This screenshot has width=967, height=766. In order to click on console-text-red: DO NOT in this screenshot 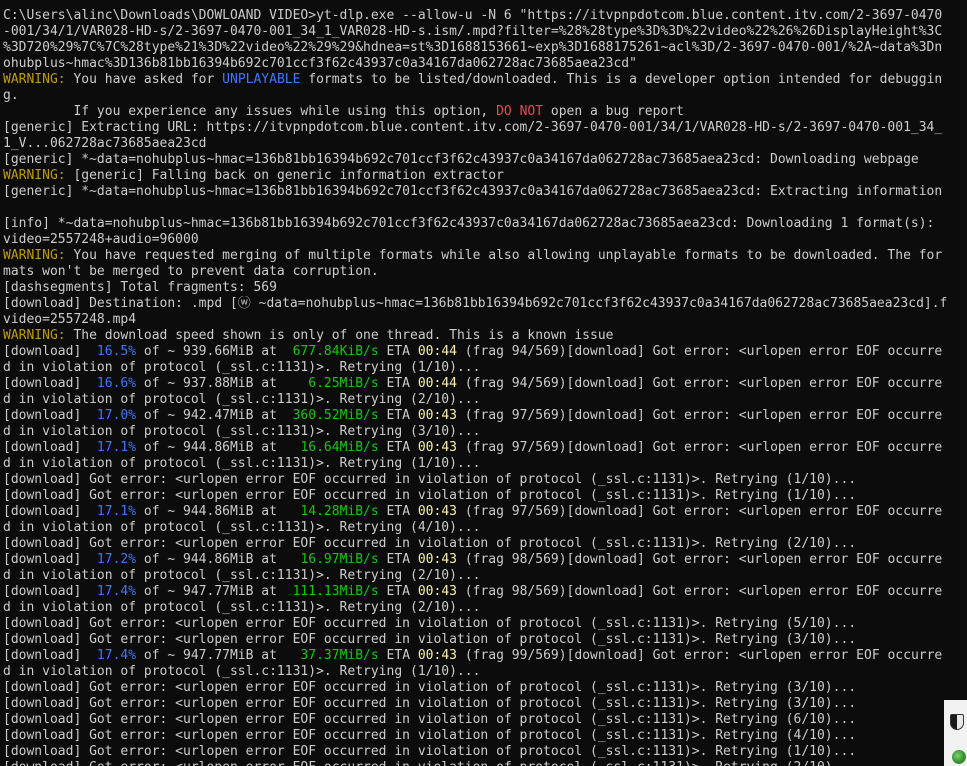, I will do `click(520, 111)`.